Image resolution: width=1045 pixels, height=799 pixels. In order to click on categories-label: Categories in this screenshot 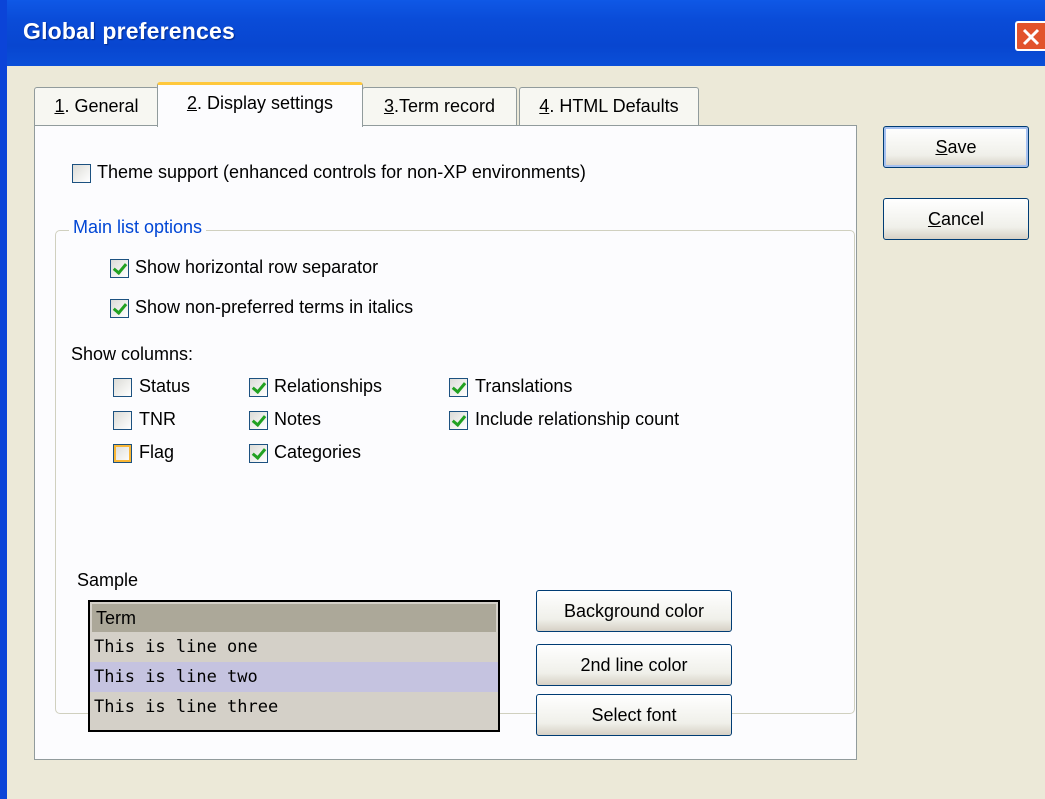, I will do `click(318, 452)`.